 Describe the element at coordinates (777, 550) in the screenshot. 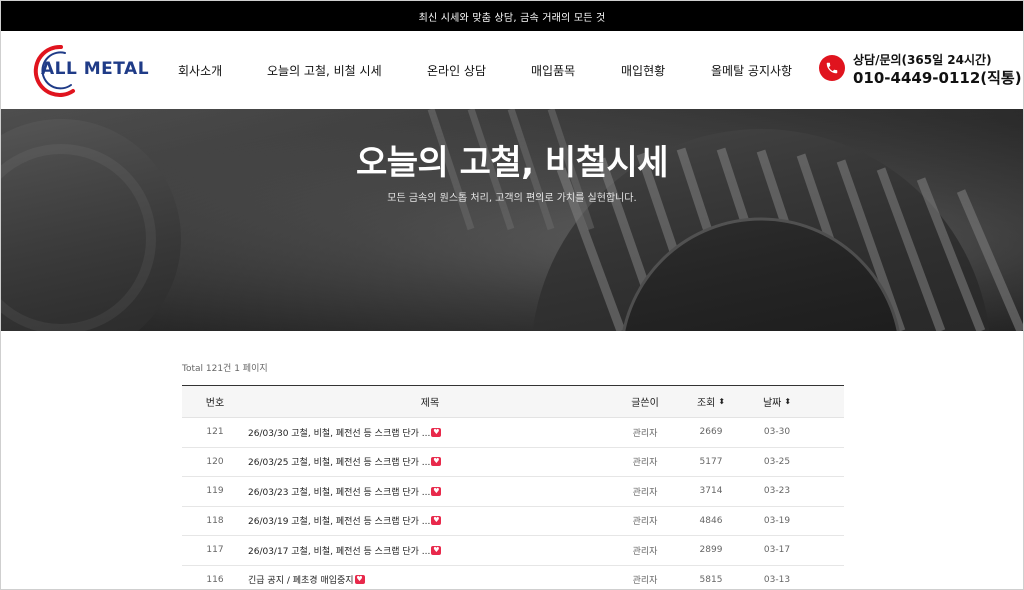

I see `row-date: 03-17` at that location.